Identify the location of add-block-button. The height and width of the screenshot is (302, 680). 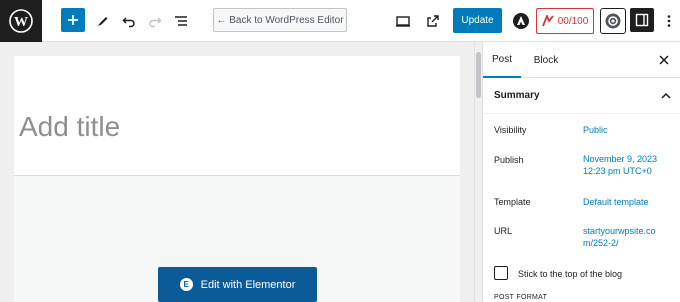
(73, 20).